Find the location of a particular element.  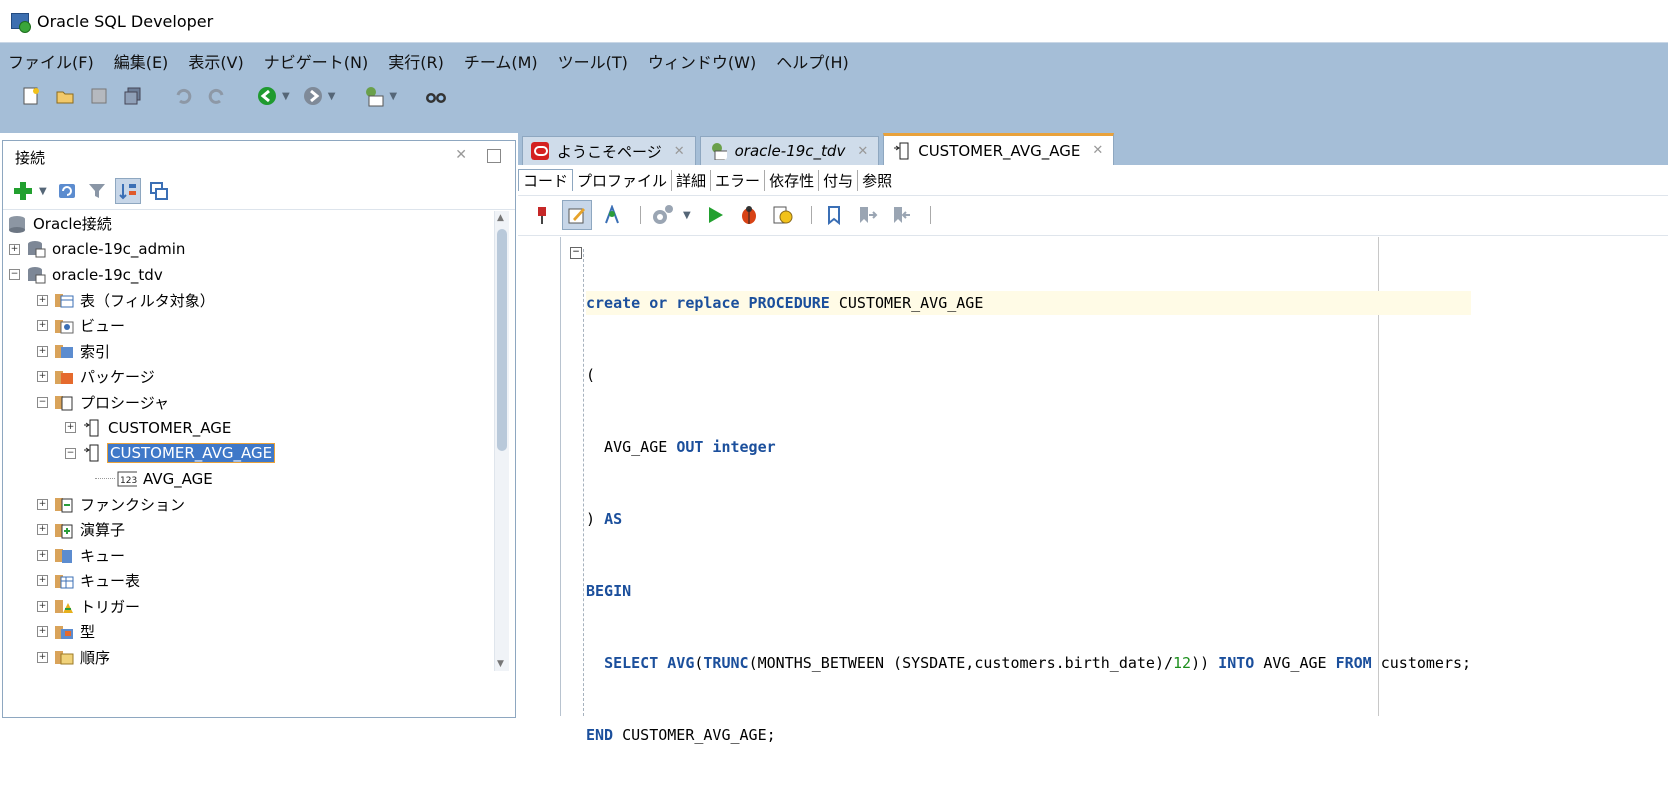

menu-edit: 編集(E) is located at coordinates (141, 61).